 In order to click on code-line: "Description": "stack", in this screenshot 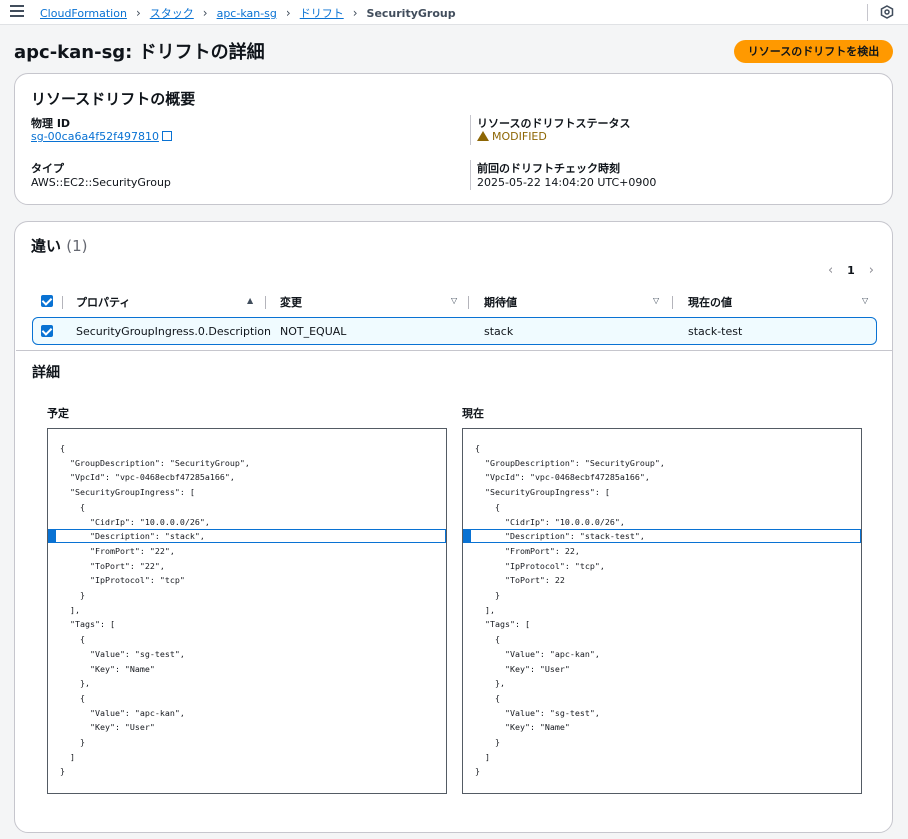, I will do `click(132, 536)`.